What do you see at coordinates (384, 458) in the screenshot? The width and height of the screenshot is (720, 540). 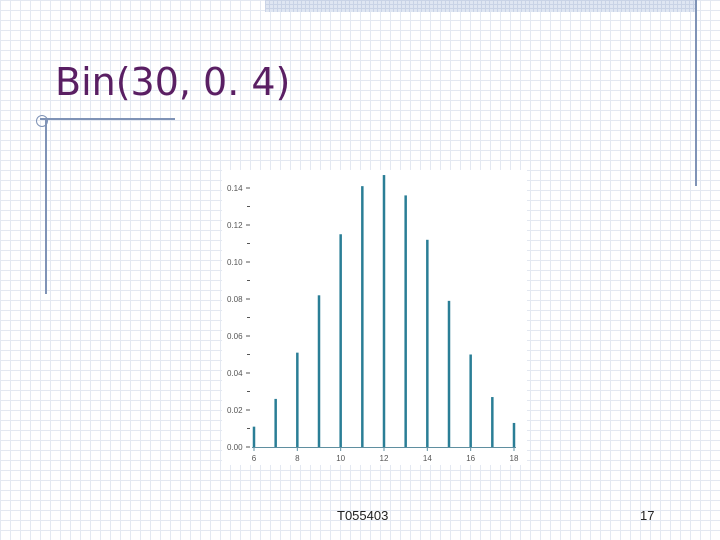 I see `x-tick-label: 12` at bounding box center [384, 458].